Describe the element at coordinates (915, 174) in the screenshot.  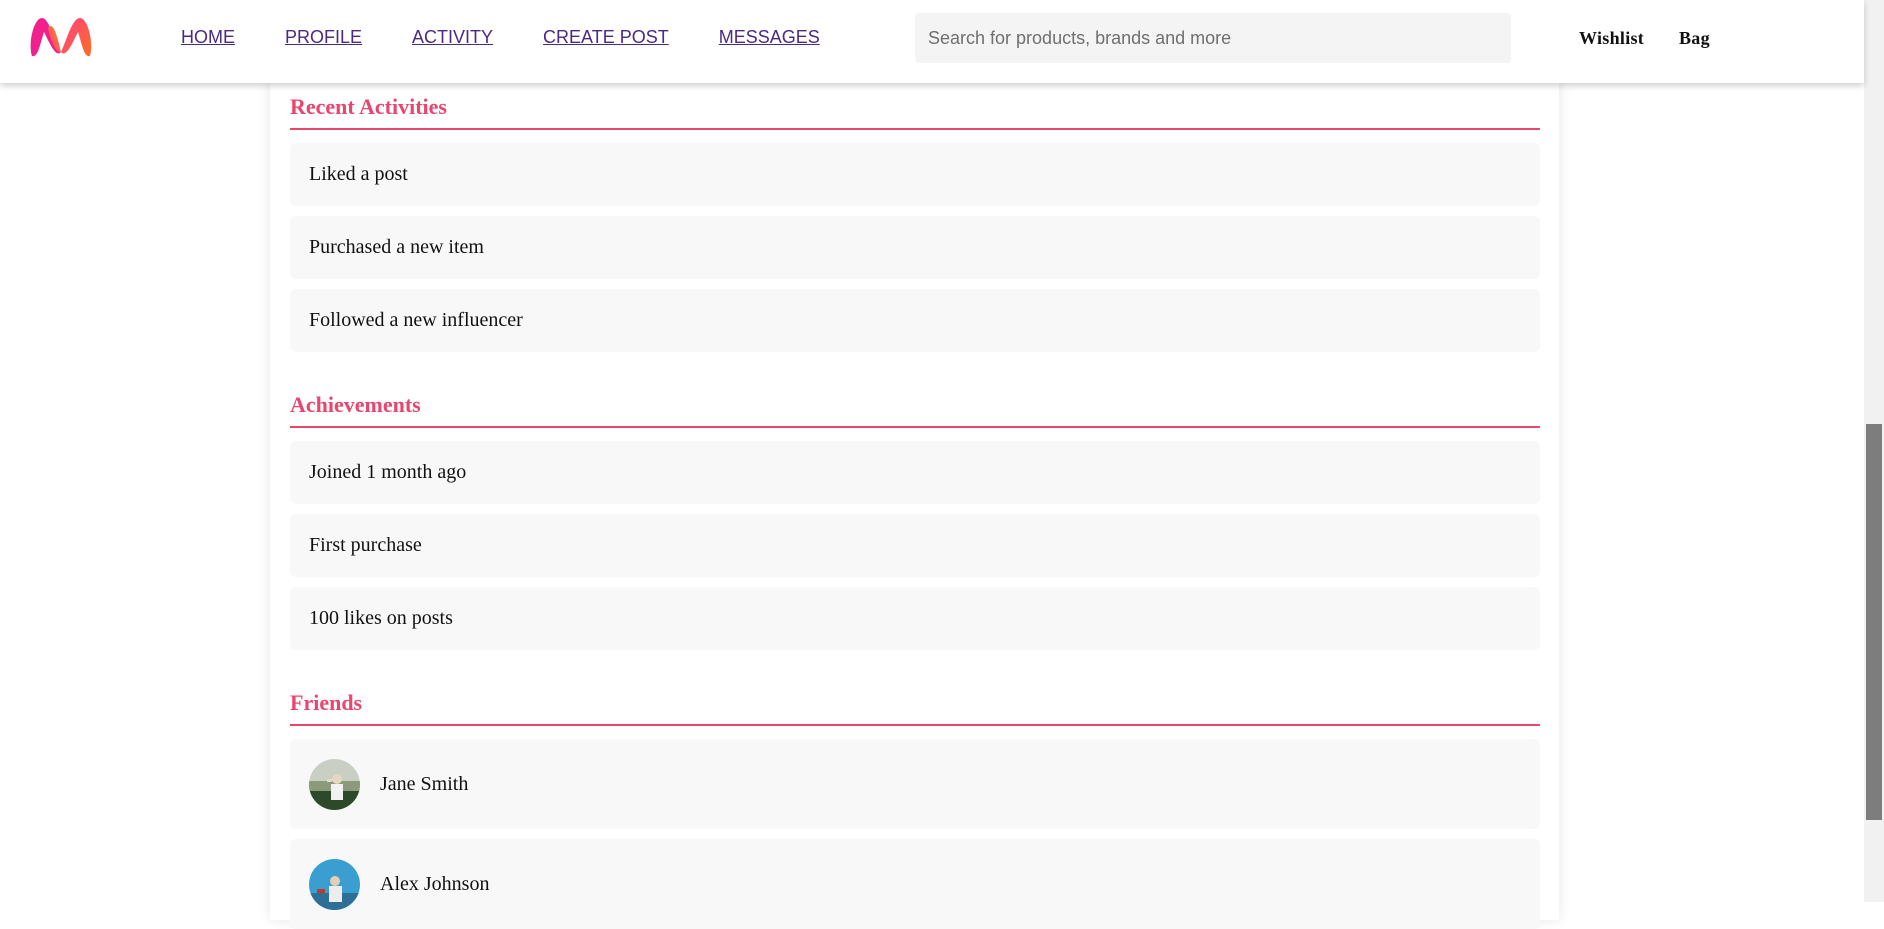
I see `activity-item: Liked a post` at that location.